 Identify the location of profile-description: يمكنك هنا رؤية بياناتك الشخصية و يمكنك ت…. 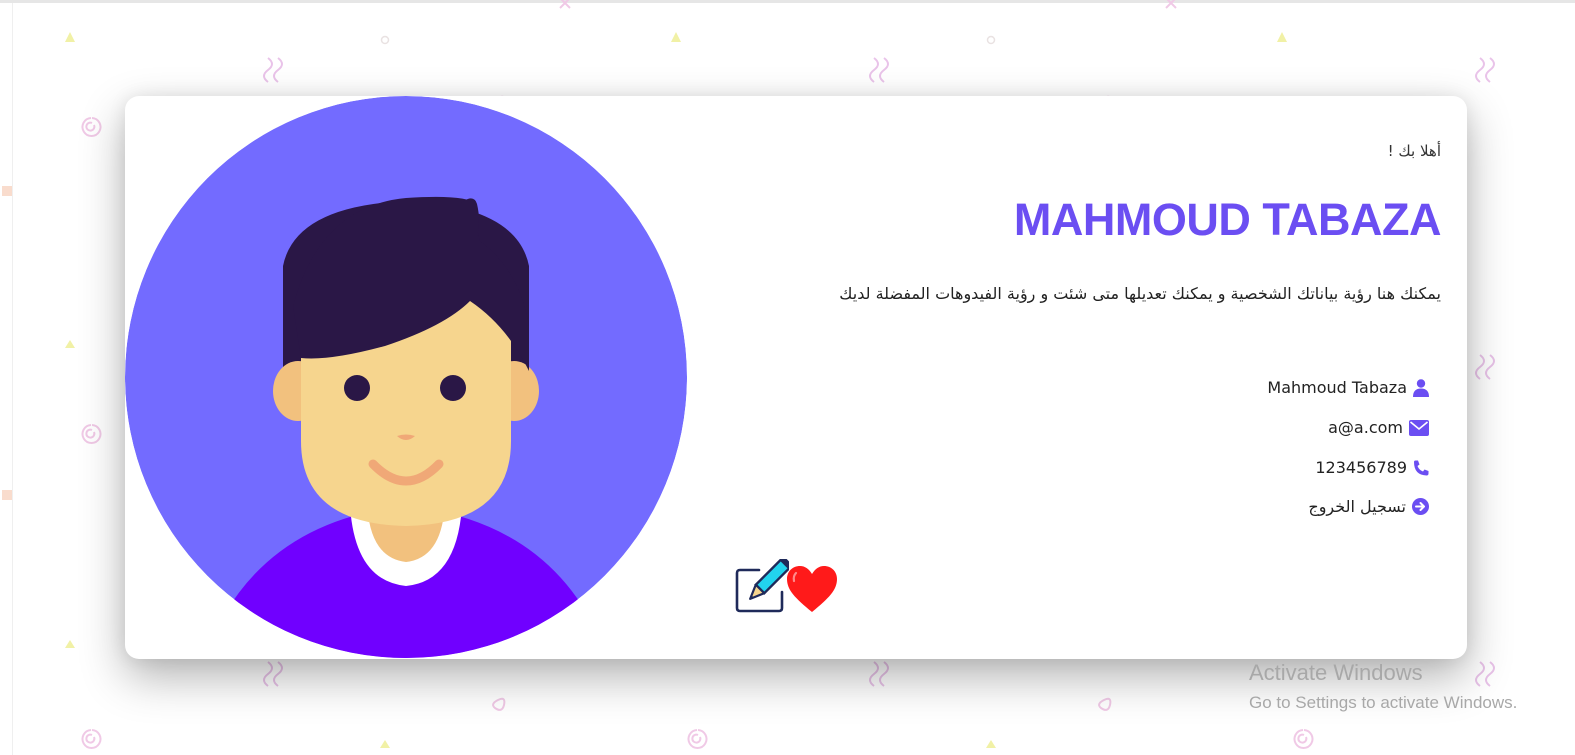
(1140, 293).